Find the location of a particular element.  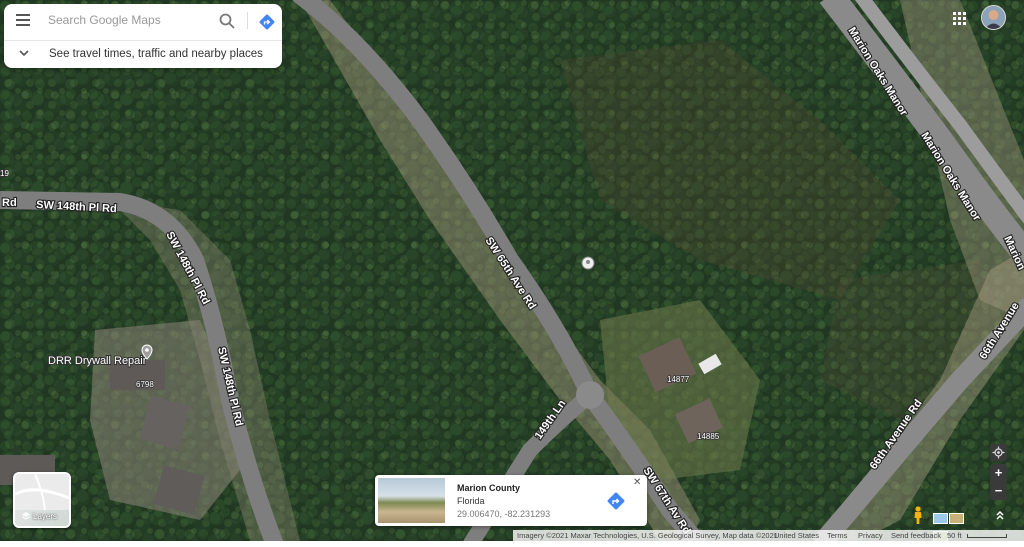

place-photo is located at coordinates (411, 500).